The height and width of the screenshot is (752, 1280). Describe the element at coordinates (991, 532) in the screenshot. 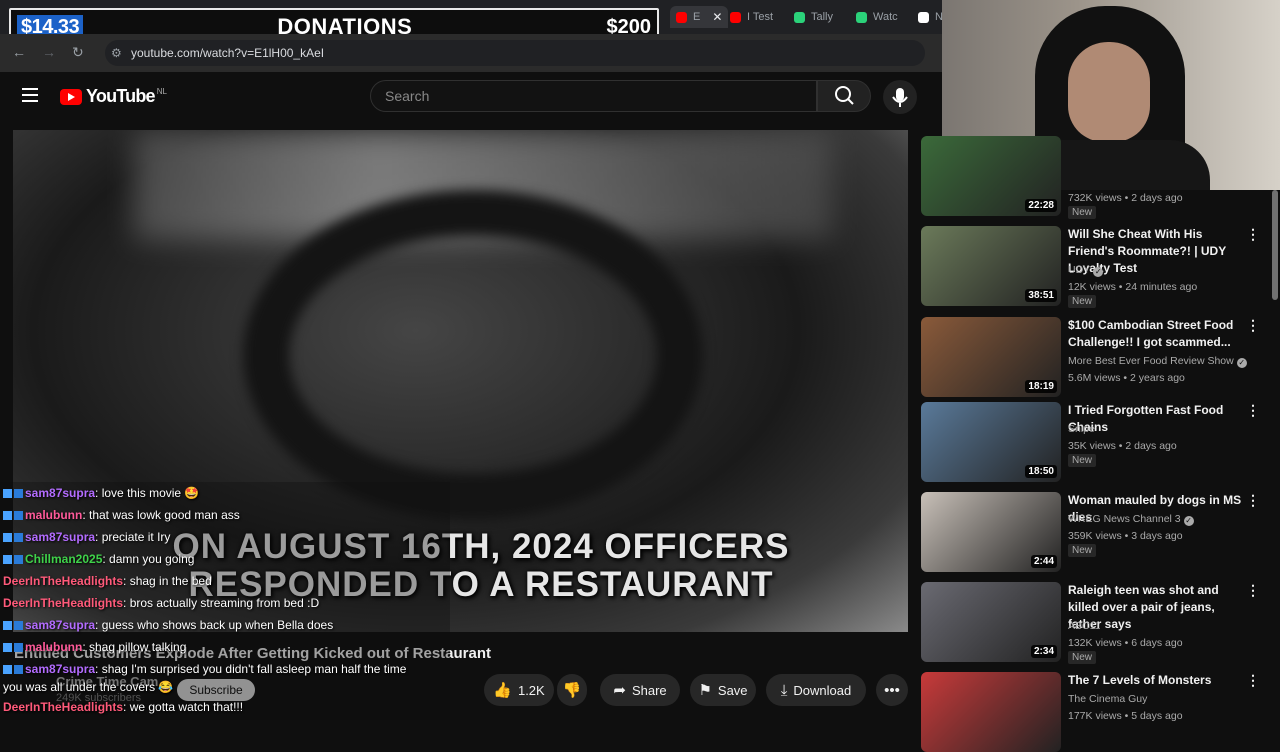

I see `video-thumbnail: 2:44` at that location.